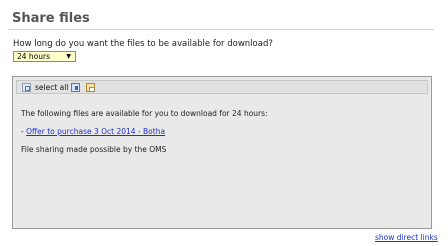 This screenshot has width=448, height=246. I want to click on paste-icon, so click(90, 87).